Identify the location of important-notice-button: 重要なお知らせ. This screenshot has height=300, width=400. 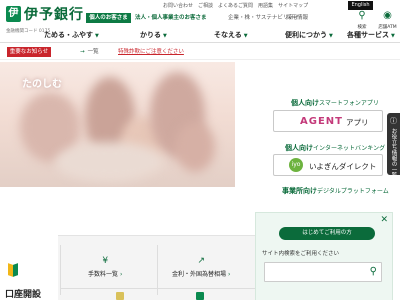
(29, 52).